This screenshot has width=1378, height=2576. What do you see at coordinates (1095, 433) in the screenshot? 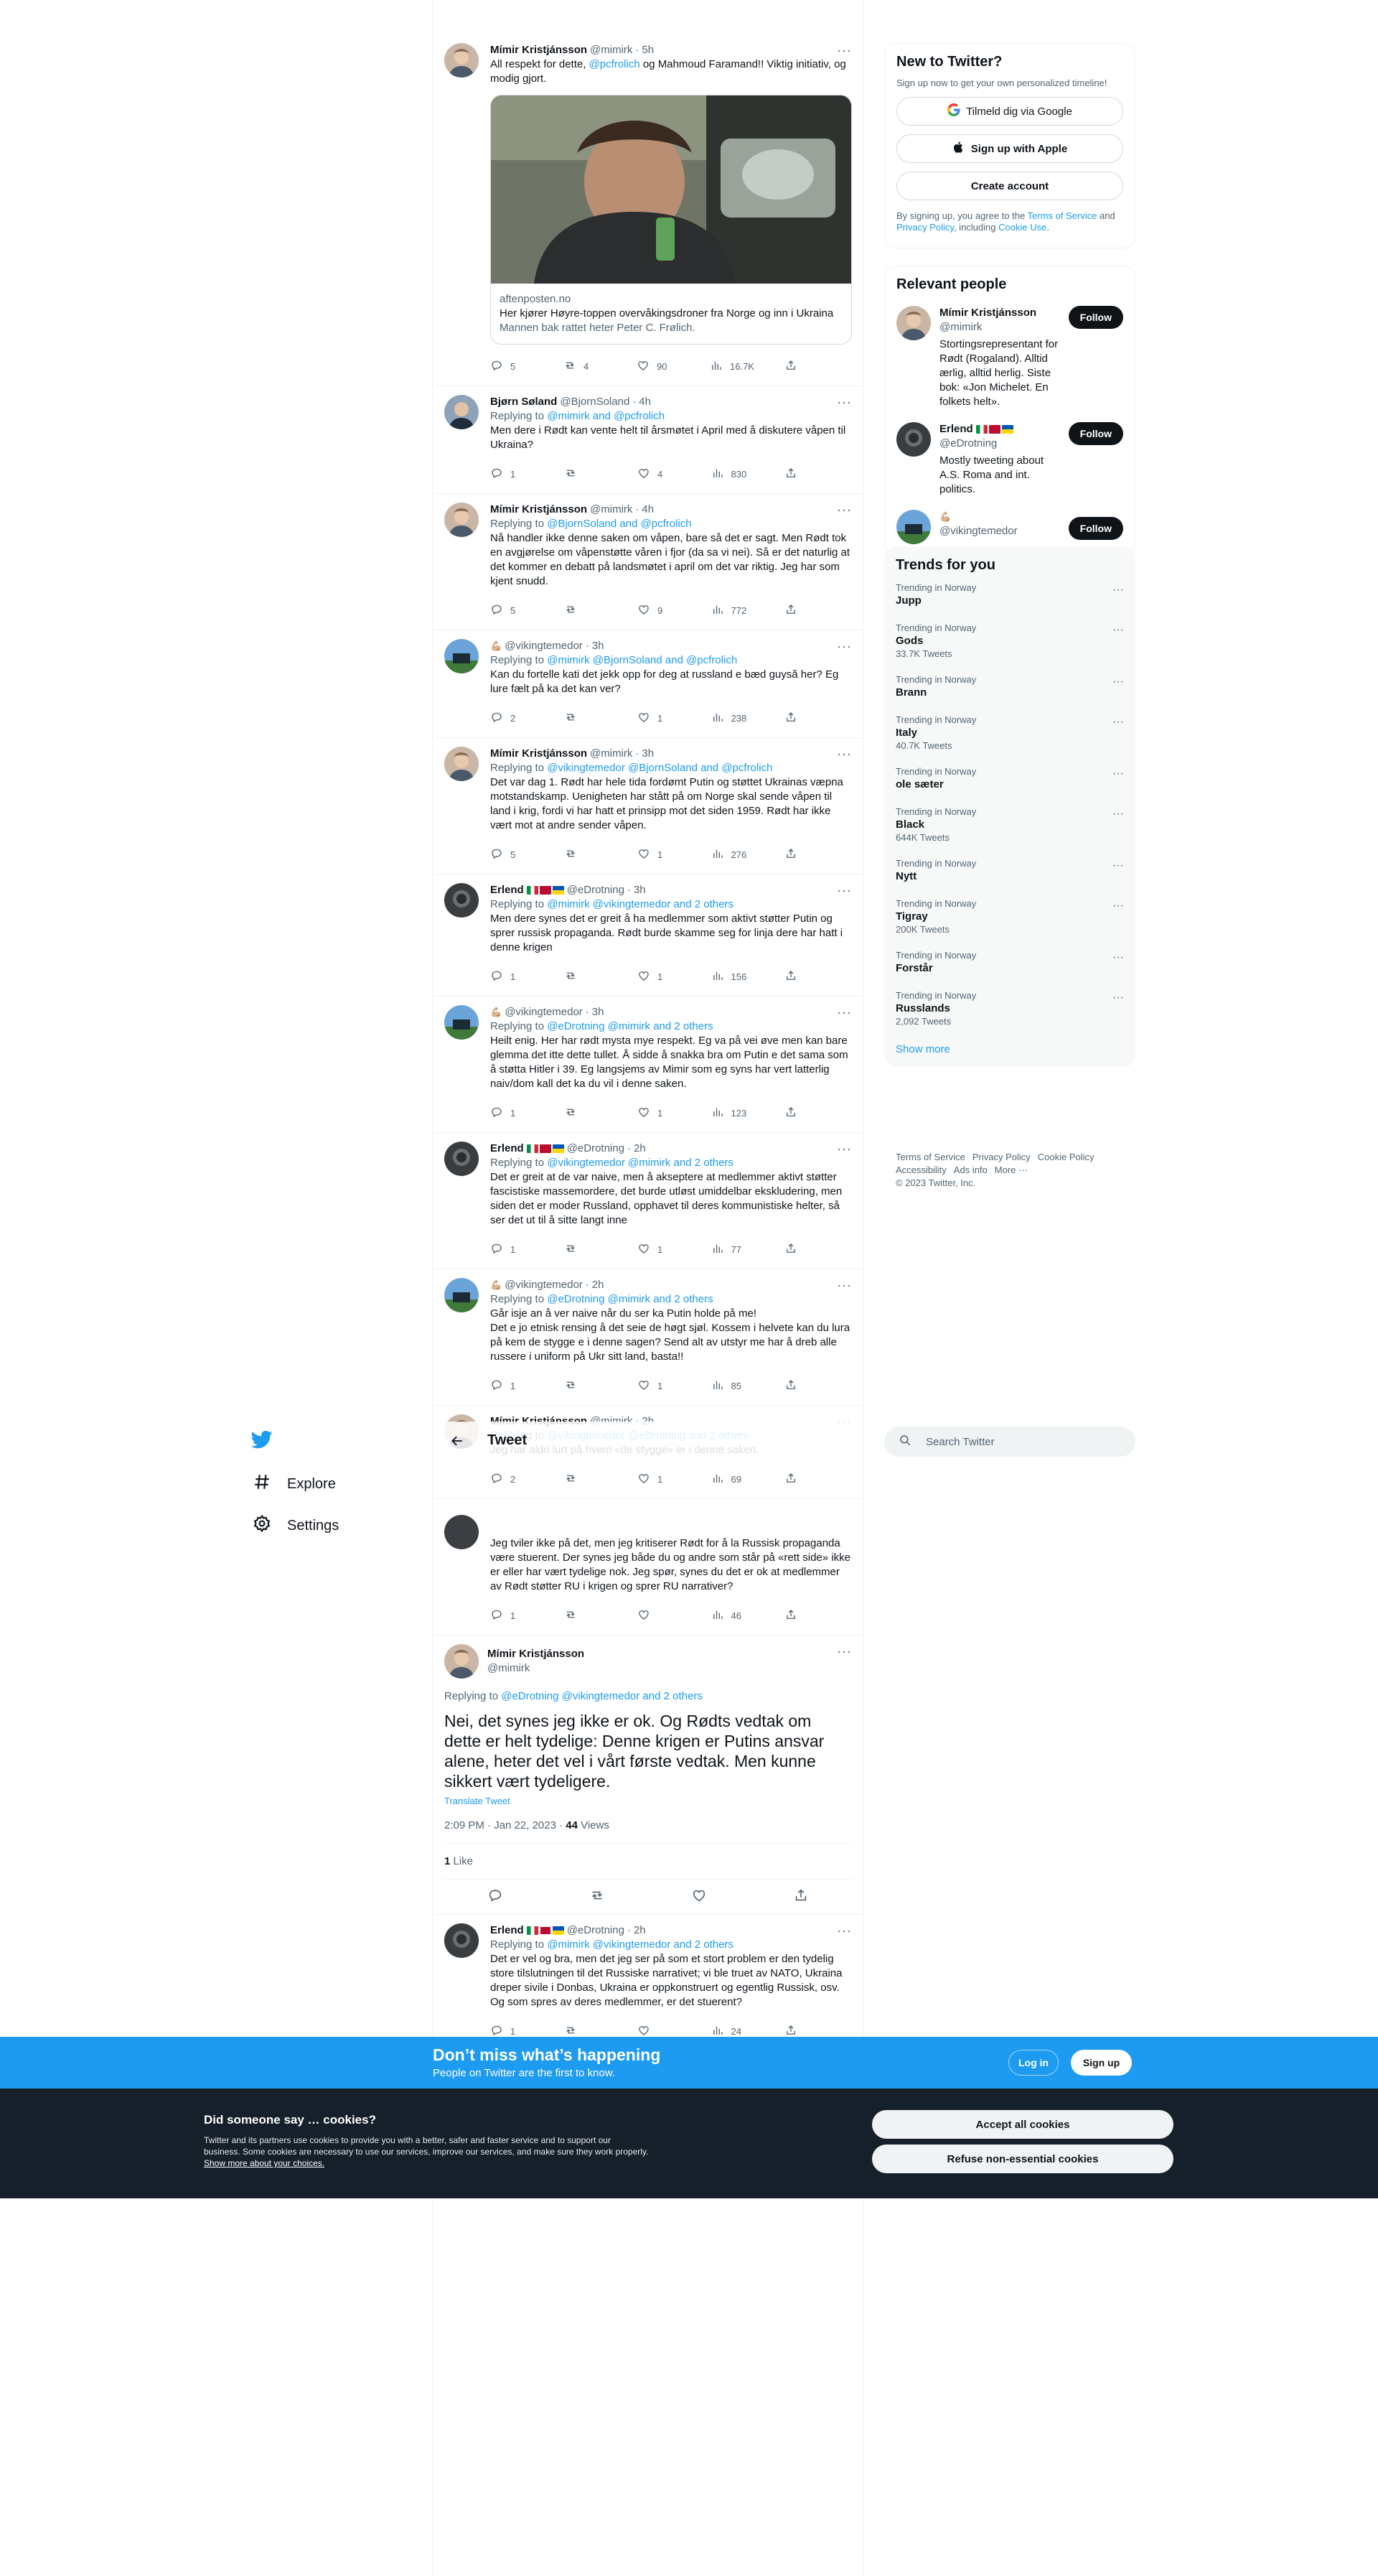
I see `follow-button: Follow` at bounding box center [1095, 433].